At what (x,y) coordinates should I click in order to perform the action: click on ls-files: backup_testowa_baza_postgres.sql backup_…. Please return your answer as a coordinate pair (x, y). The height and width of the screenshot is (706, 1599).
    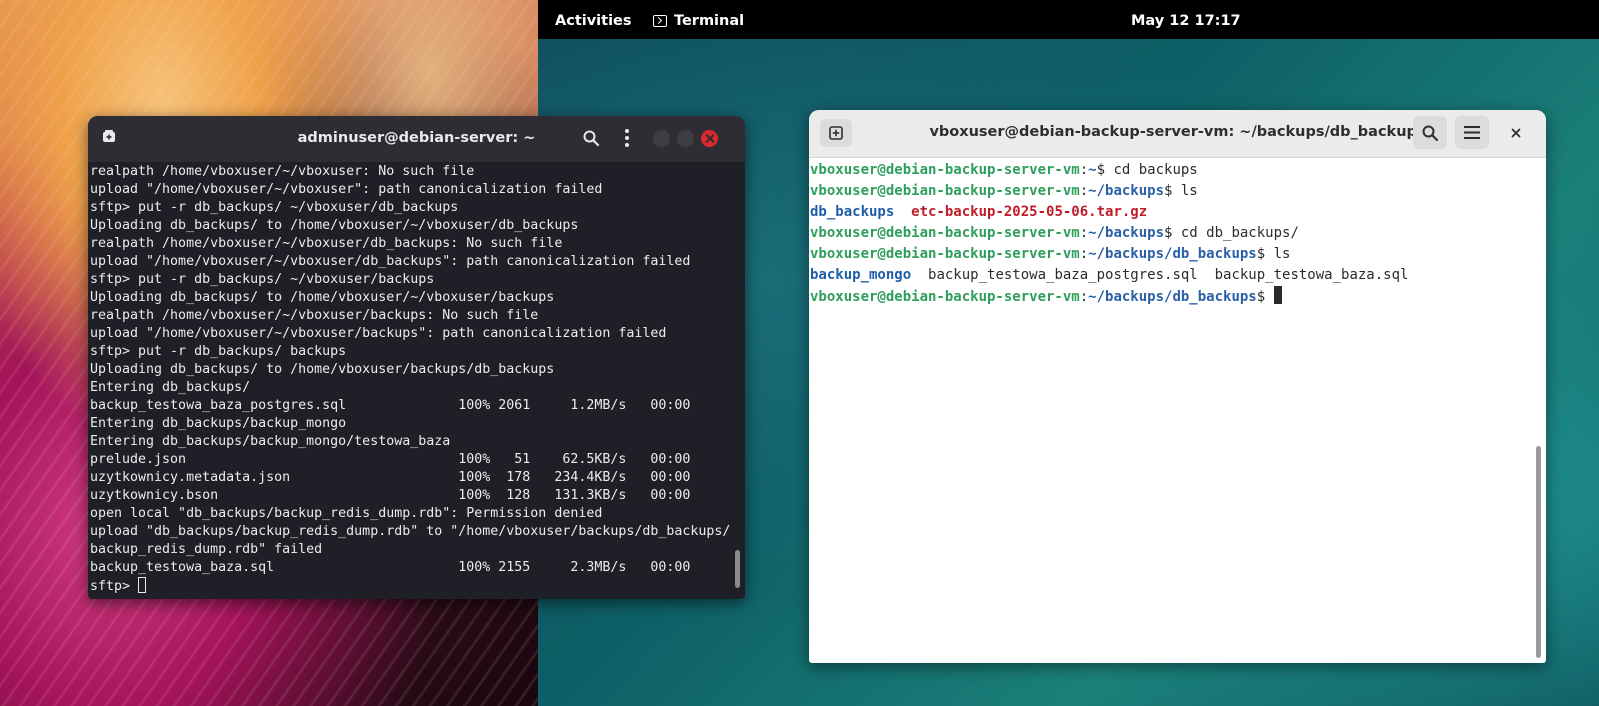
    Looking at the image, I should click on (1168, 275).